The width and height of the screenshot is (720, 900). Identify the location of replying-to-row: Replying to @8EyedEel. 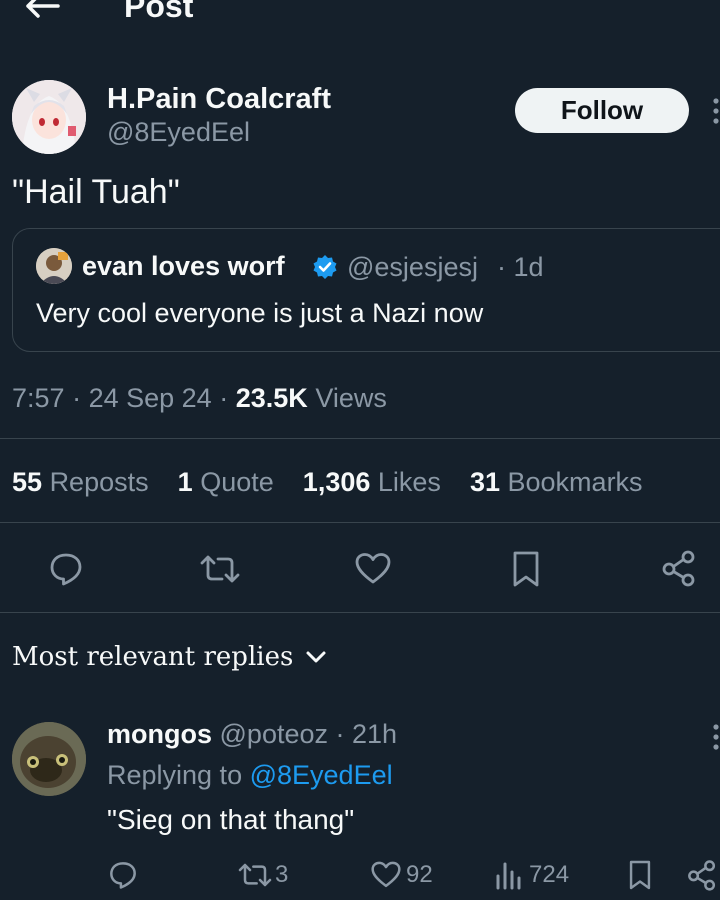
(250, 775).